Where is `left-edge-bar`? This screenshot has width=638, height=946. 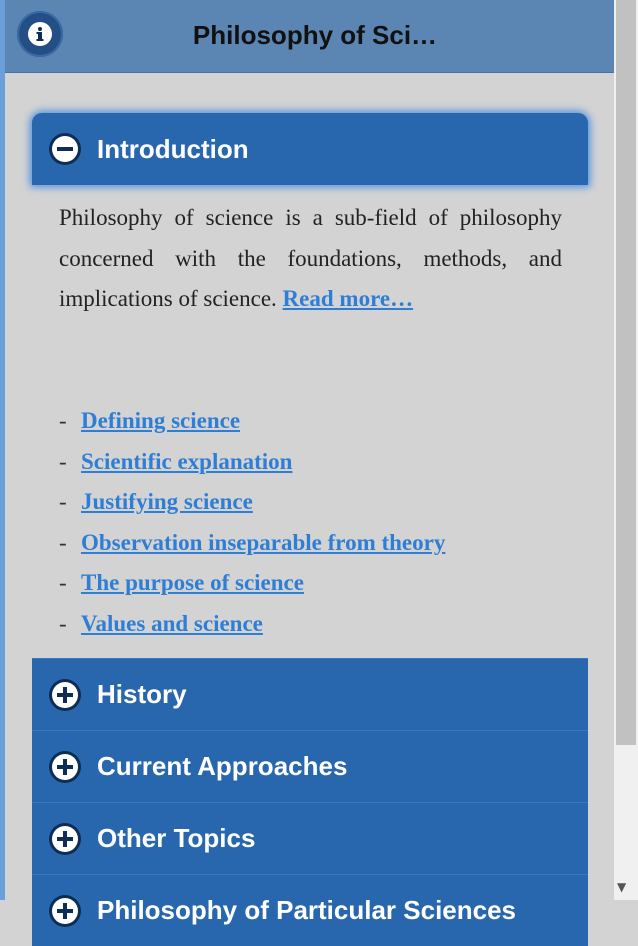
left-edge-bar is located at coordinates (2, 450).